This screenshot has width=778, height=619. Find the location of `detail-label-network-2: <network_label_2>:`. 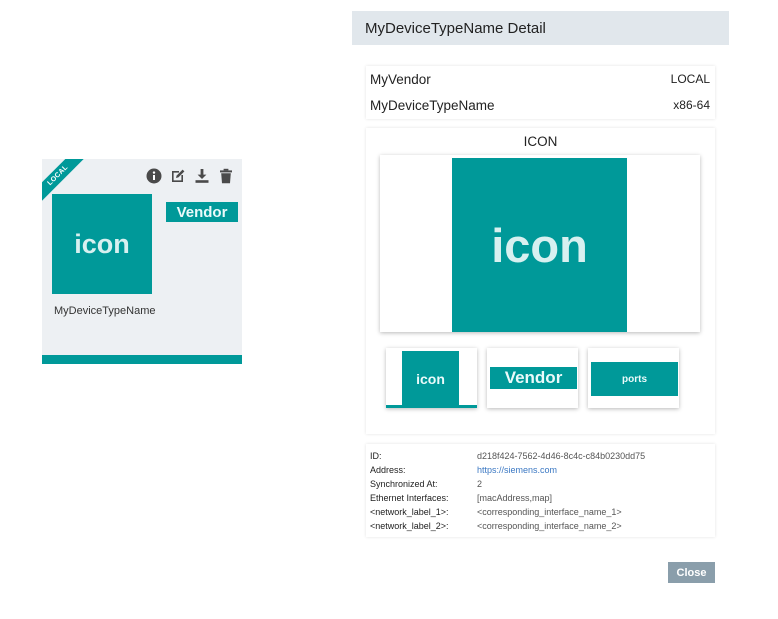

detail-label-network-2: <network_label_2>: is located at coordinates (409, 526).